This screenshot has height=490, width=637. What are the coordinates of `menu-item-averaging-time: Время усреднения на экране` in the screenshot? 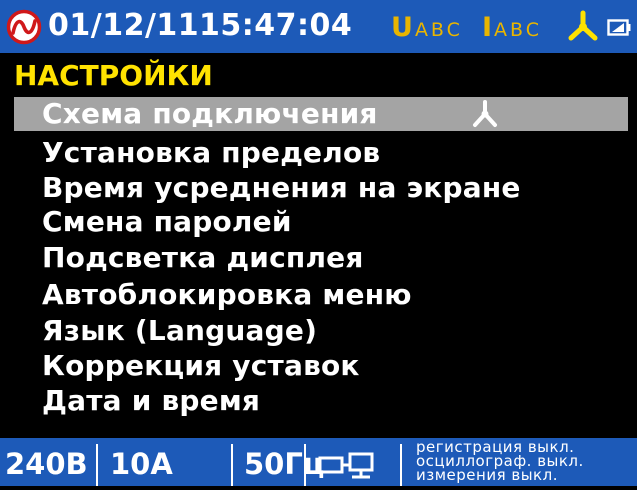 It's located at (321, 188).